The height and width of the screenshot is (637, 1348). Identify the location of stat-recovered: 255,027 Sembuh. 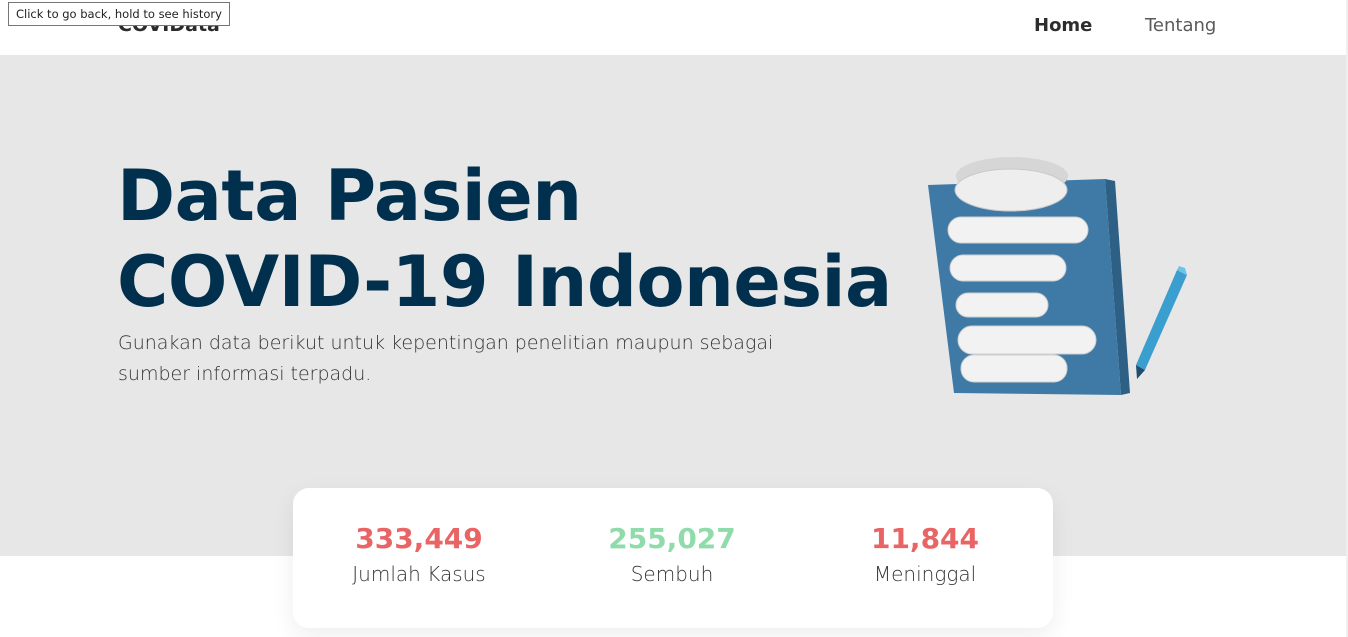
(672, 555).